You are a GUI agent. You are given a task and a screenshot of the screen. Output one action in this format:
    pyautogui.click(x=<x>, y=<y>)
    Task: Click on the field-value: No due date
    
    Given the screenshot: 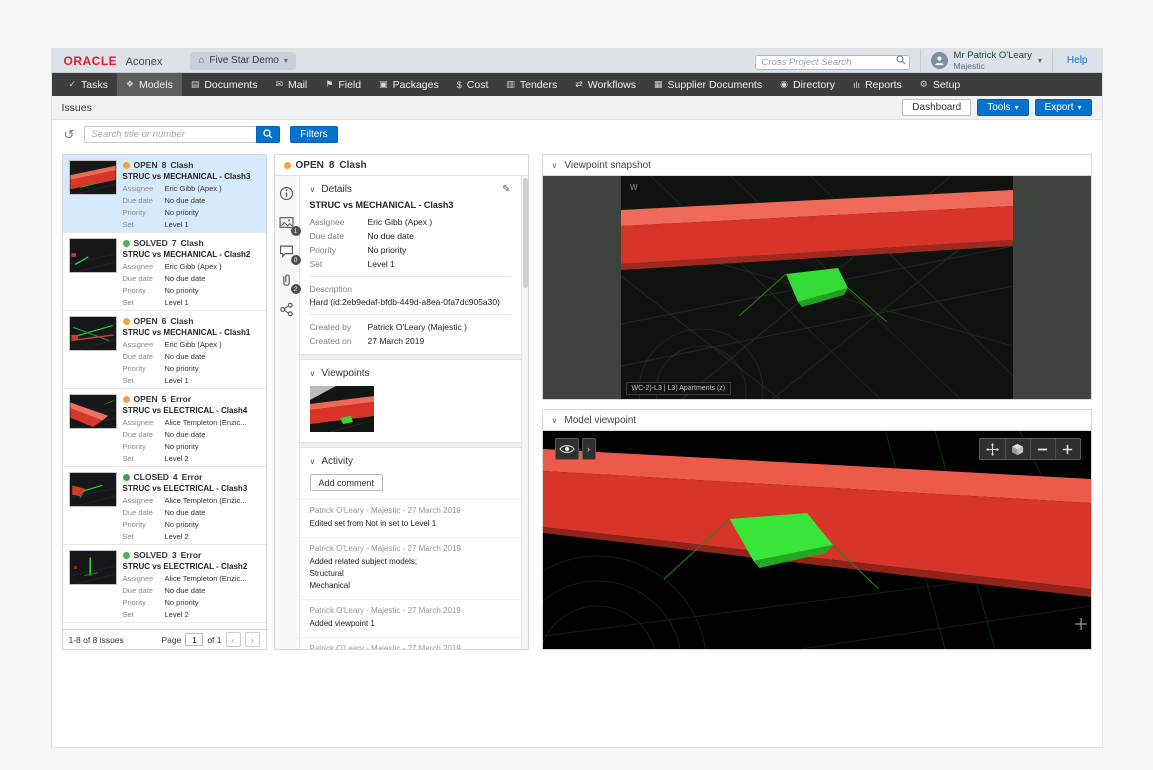 What is the action you would take?
    pyautogui.click(x=185, y=278)
    